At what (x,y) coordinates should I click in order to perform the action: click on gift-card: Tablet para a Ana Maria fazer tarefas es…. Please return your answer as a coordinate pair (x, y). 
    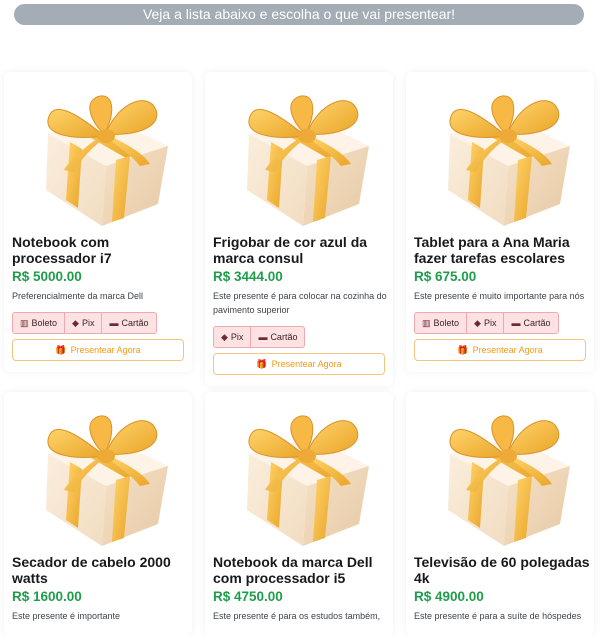
    Looking at the image, I should click on (500, 222).